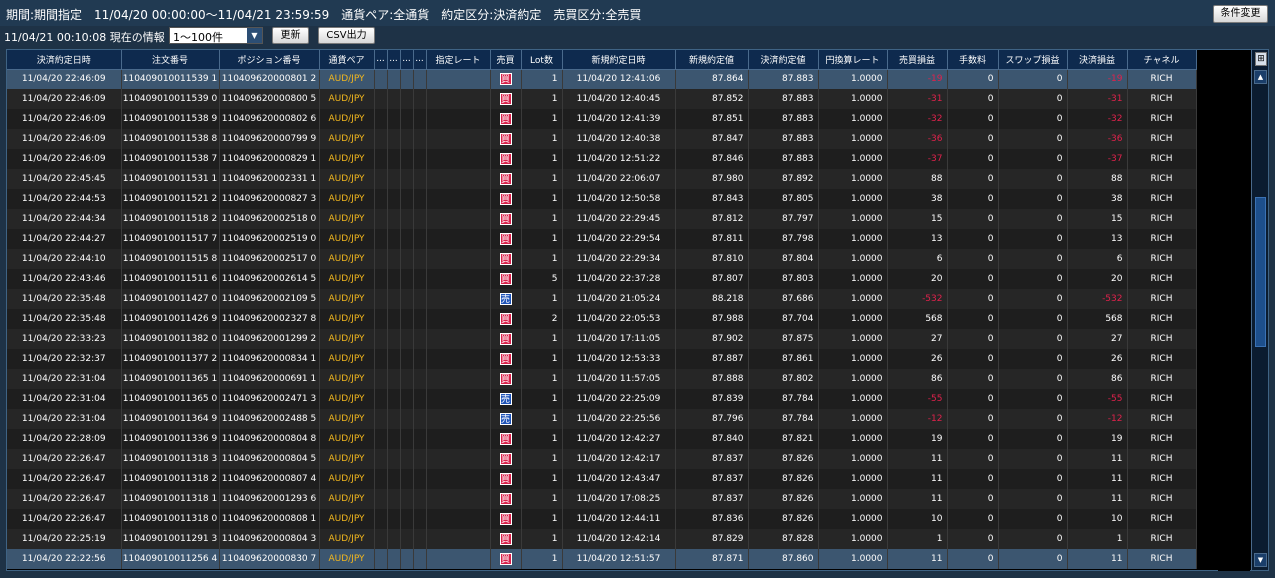  I want to click on open-price-cell: 87.864, so click(712, 79).